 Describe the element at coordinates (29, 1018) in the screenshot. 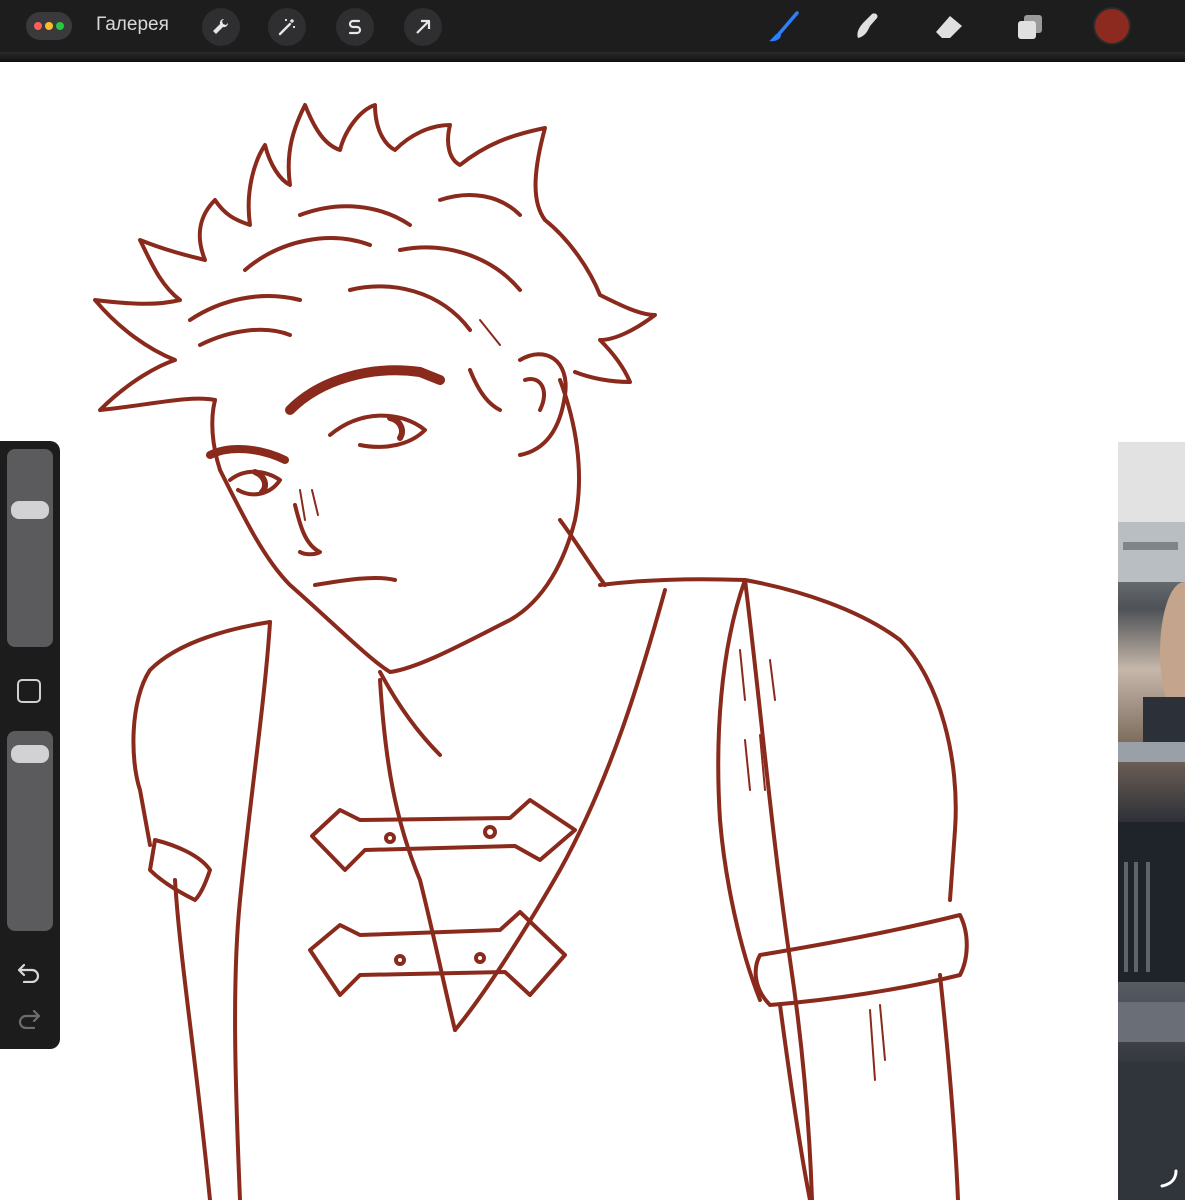

I see `redo-icon` at that location.